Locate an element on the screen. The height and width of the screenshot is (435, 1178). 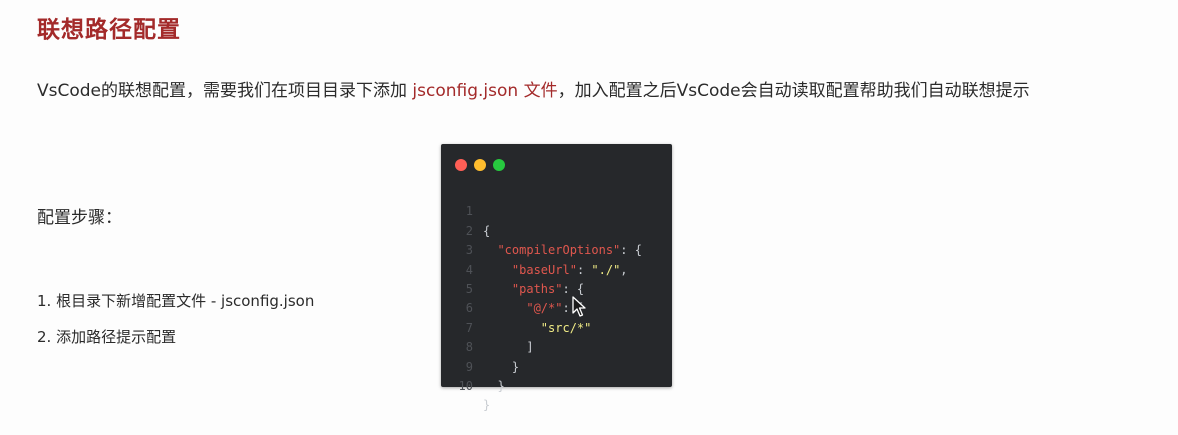
code-line: 9 } is located at coordinates (556, 365).